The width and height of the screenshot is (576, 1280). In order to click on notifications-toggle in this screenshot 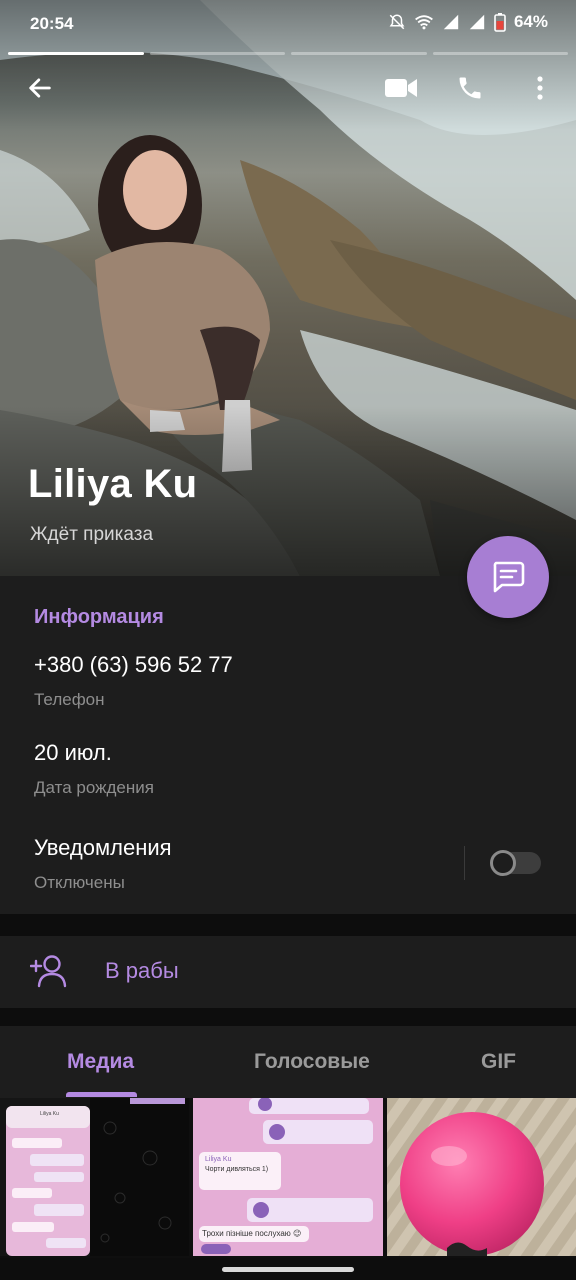, I will do `click(515, 863)`.